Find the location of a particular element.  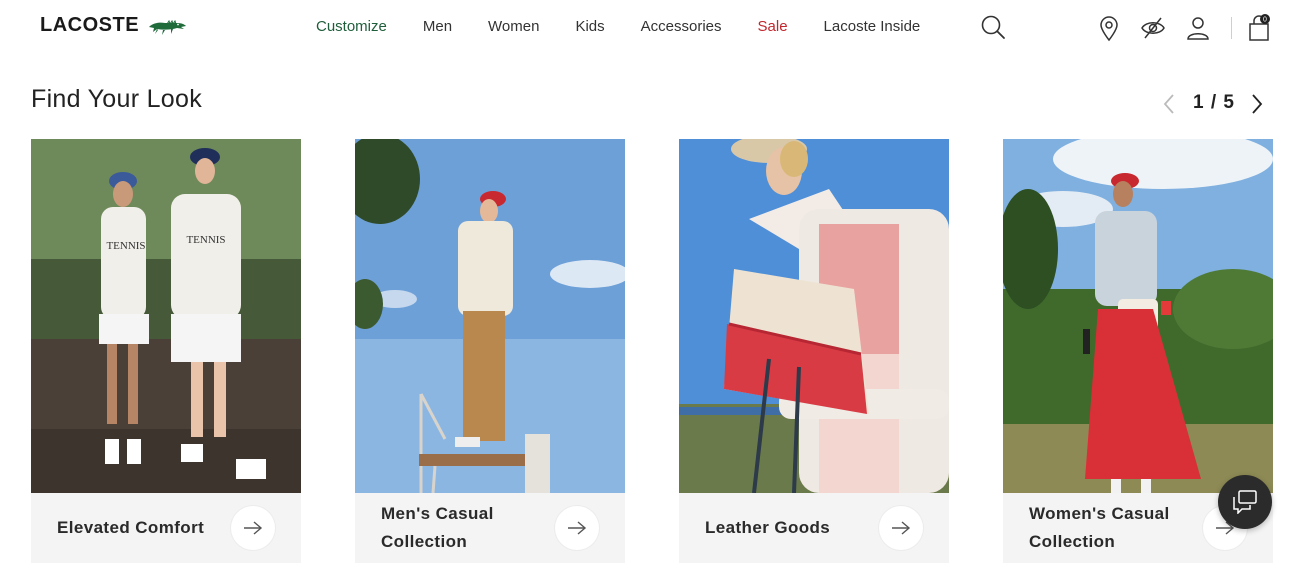

card-footer: Elevated Comfort is located at coordinates (166, 528).